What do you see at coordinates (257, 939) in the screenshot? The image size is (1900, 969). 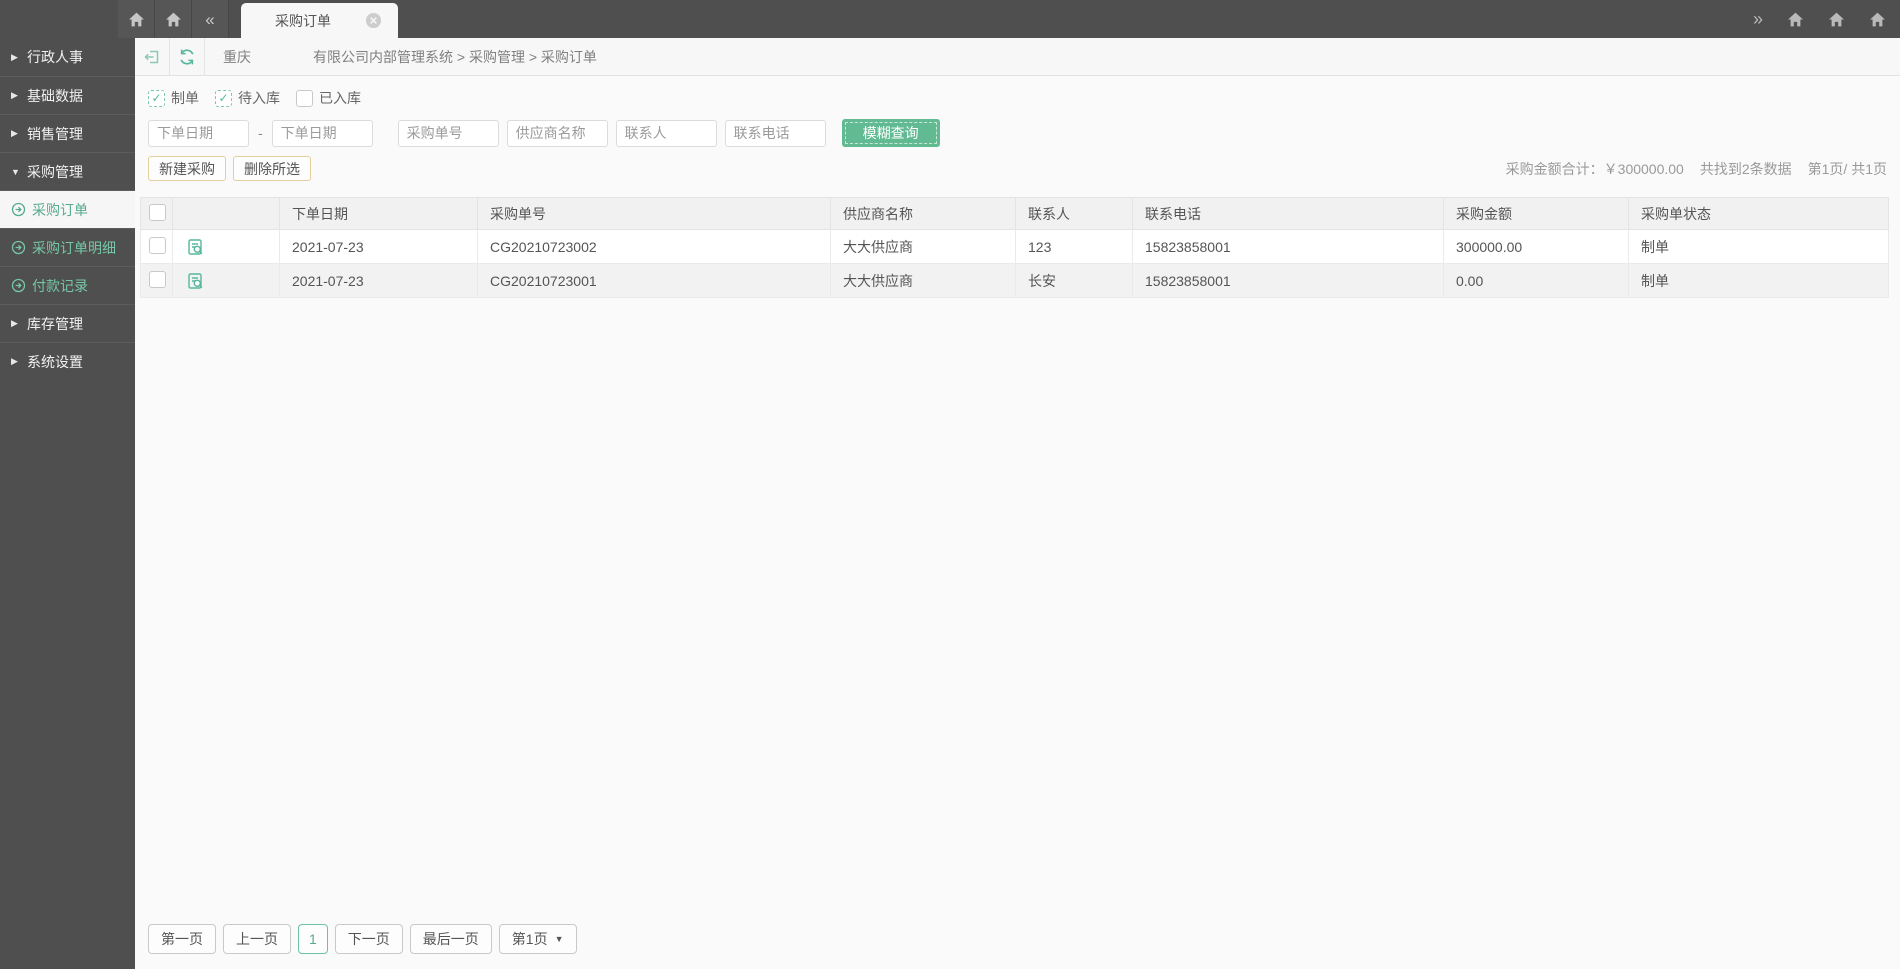 I see `prev-page-button: 上一页` at bounding box center [257, 939].